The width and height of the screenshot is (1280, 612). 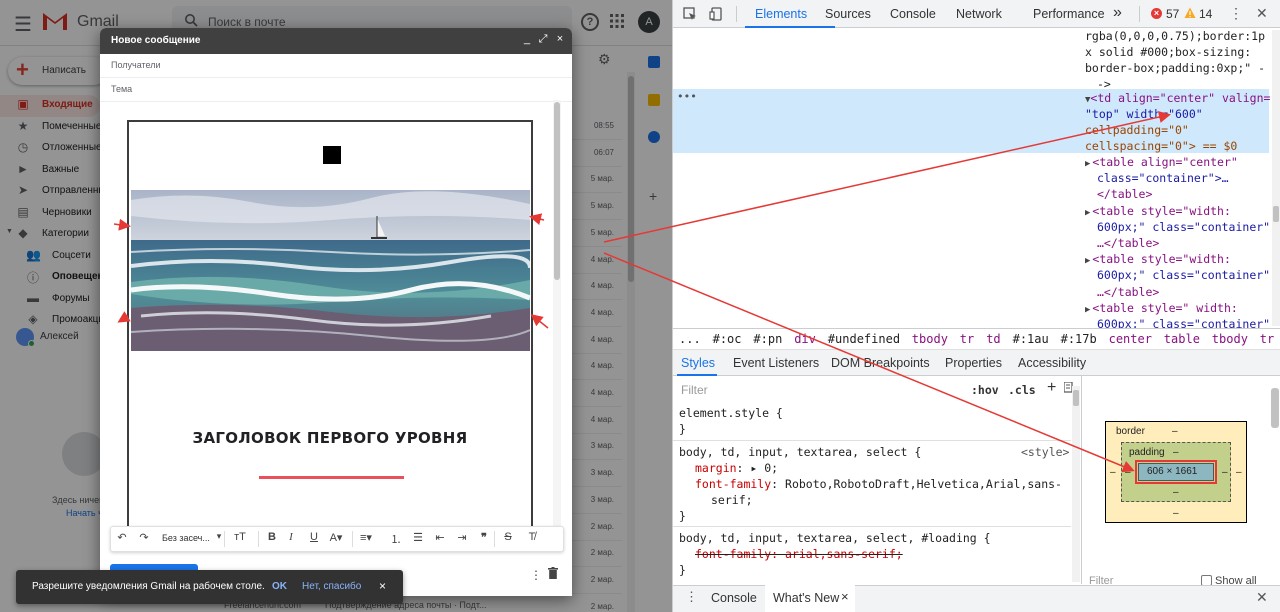 I want to click on breadcrumb-item: #:17b, so click(x=1079, y=339).